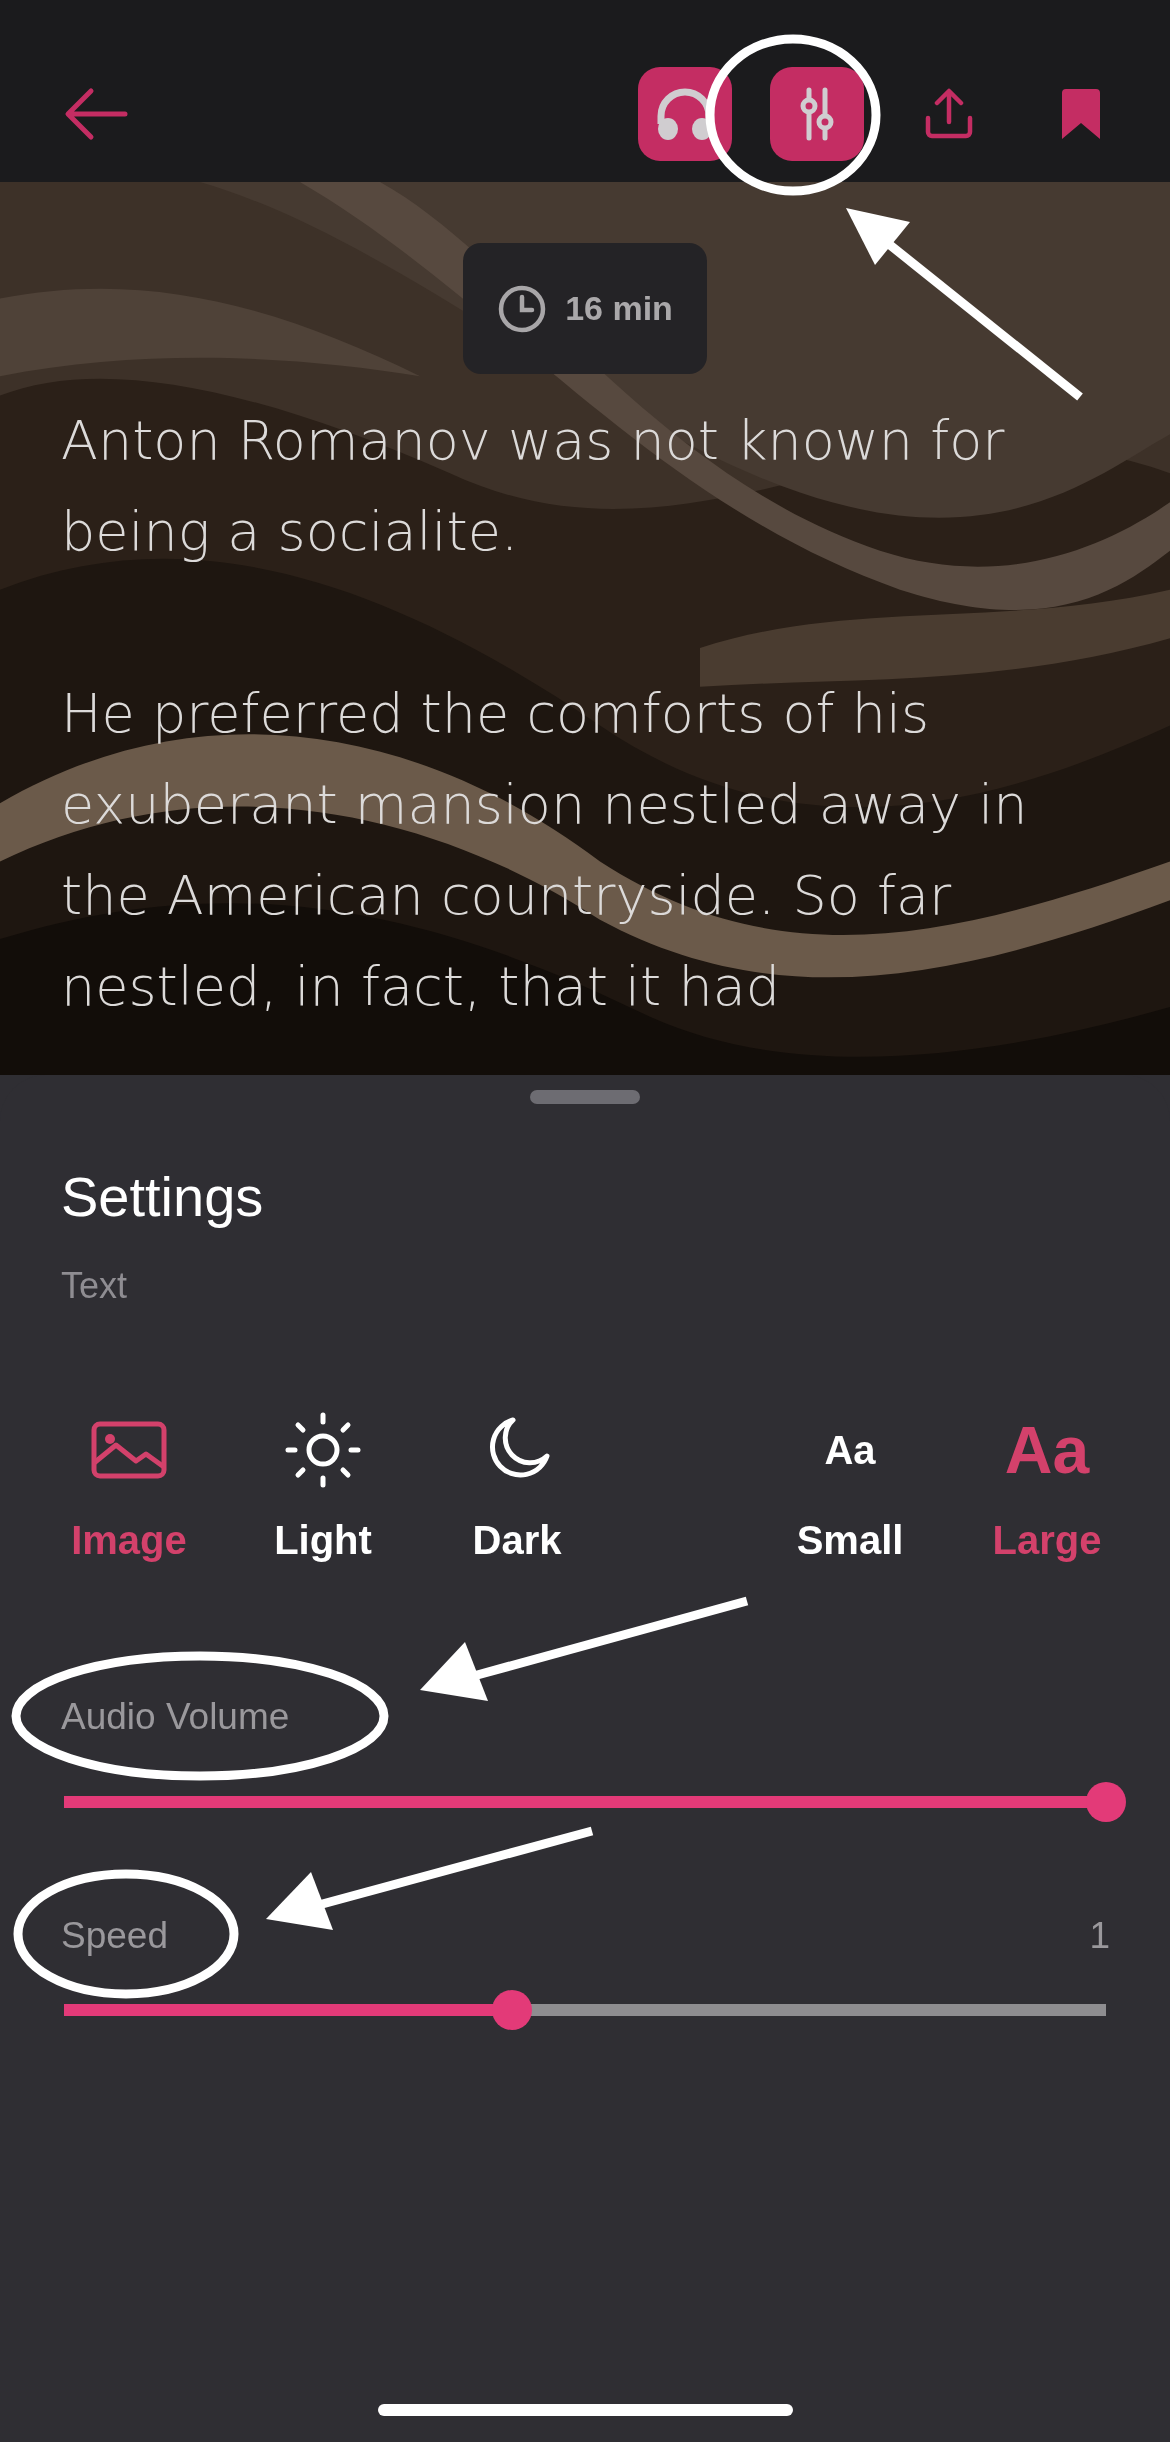 This screenshot has width=1170, height=2442. Describe the element at coordinates (850, 1486) in the screenshot. I see `text-size-option: Aa Small` at that location.